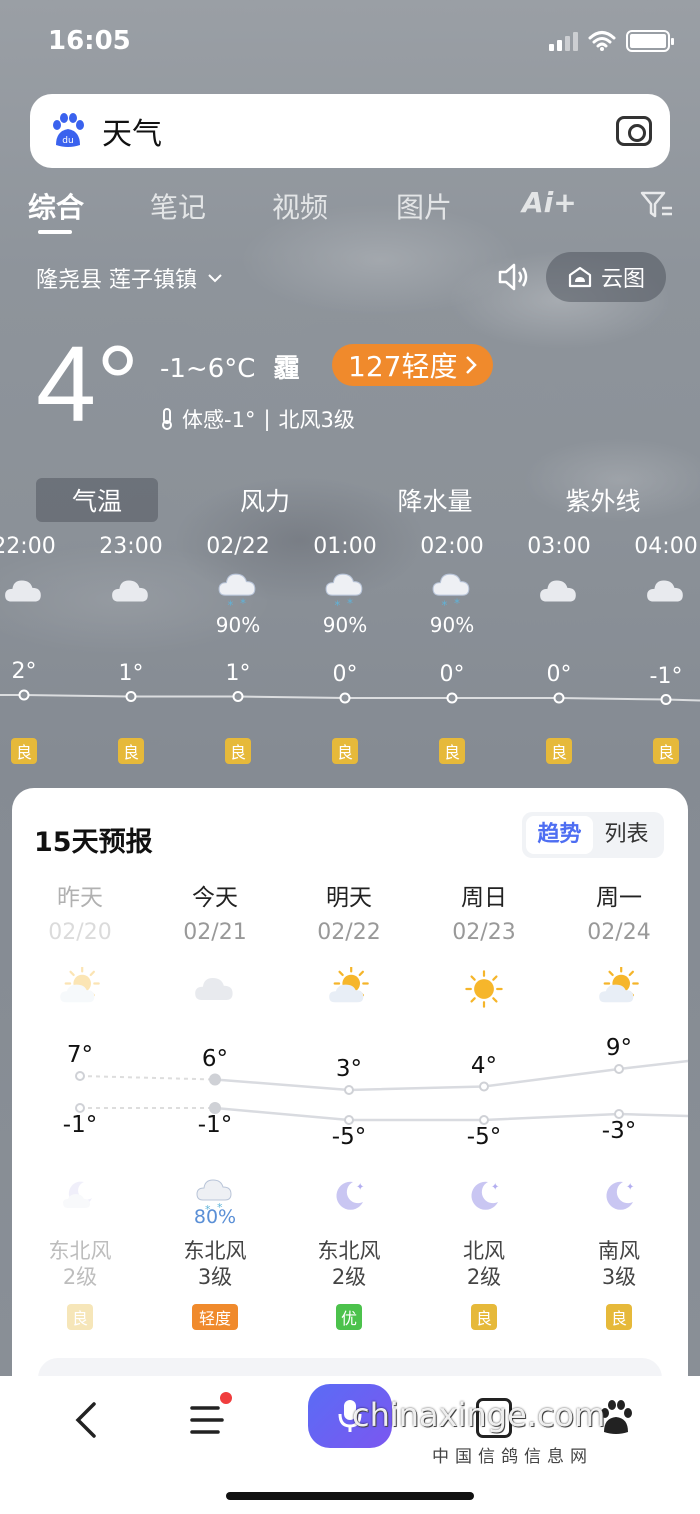 This screenshot has height=1514, width=700. I want to click on day-name: 周一, so click(619, 898).